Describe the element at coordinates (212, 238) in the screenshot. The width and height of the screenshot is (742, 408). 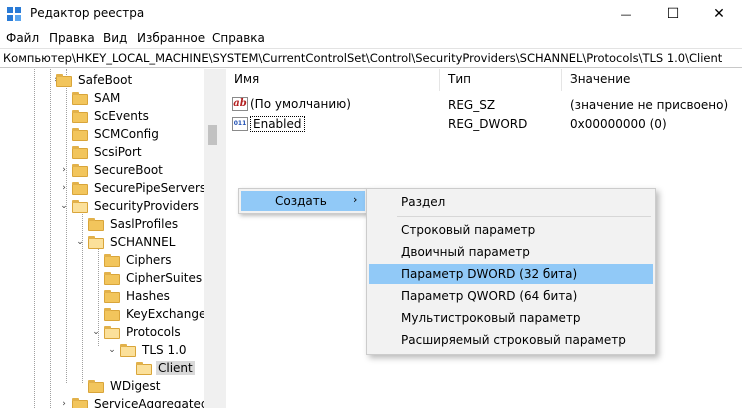
I see `tree-scrollbar` at that location.